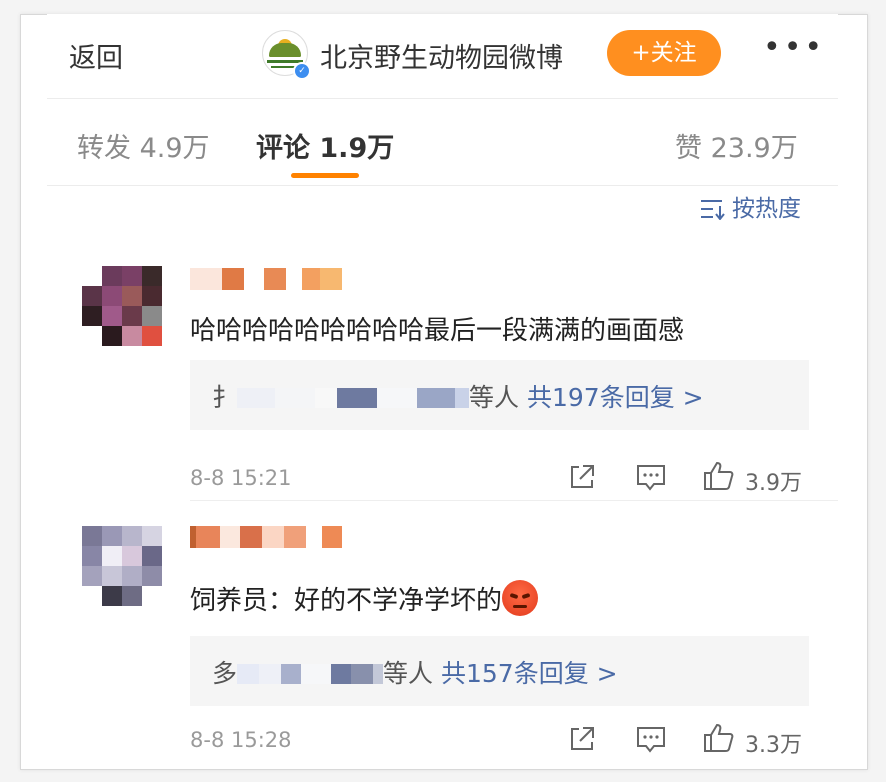  What do you see at coordinates (225, 673) in the screenshot?
I see `reply-users-prefix: 多` at bounding box center [225, 673].